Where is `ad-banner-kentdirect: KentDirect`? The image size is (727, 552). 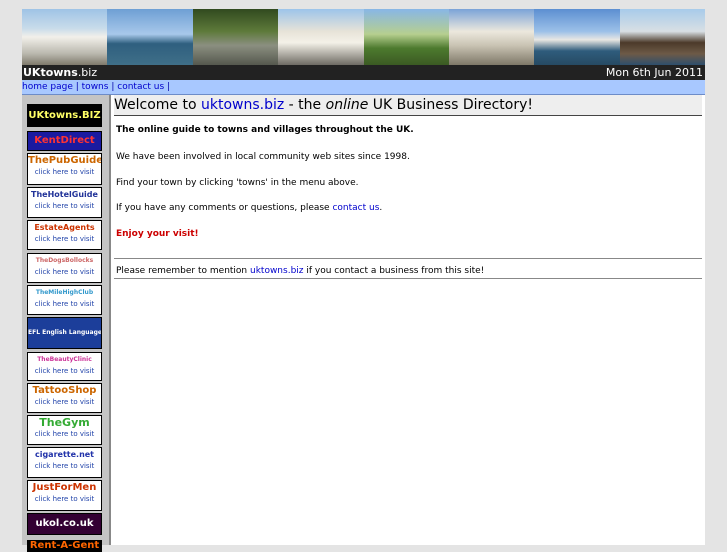
ad-banner-kentdirect: KentDirect is located at coordinates (64, 141).